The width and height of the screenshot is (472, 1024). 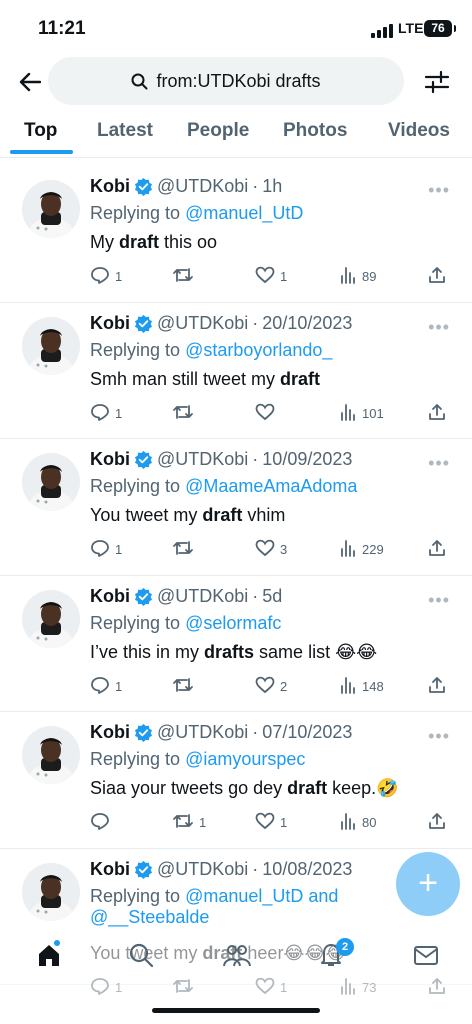 I want to click on tweet-actions: 1 2 148, so click(x=270, y=687).